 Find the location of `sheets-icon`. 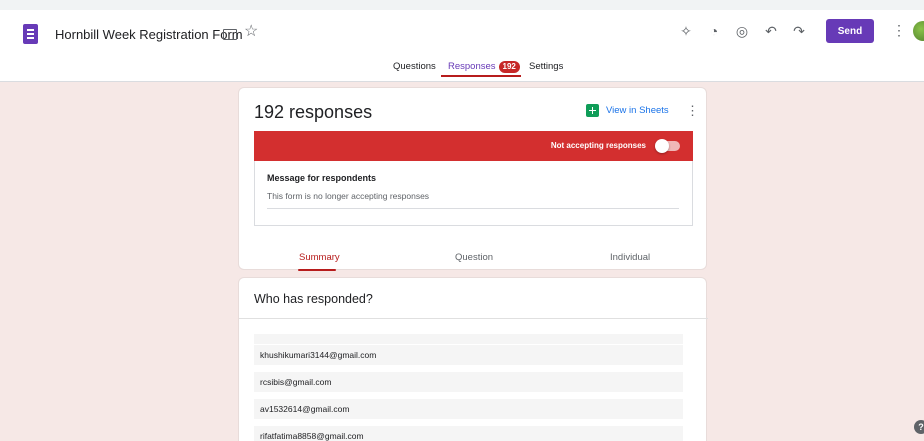

sheets-icon is located at coordinates (592, 110).